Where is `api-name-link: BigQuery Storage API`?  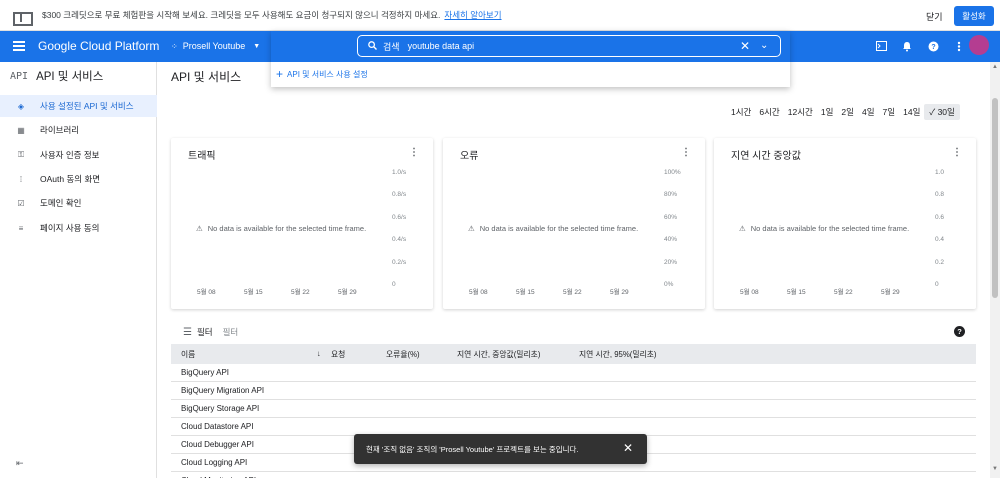 api-name-link: BigQuery Storage API is located at coordinates (220, 408).